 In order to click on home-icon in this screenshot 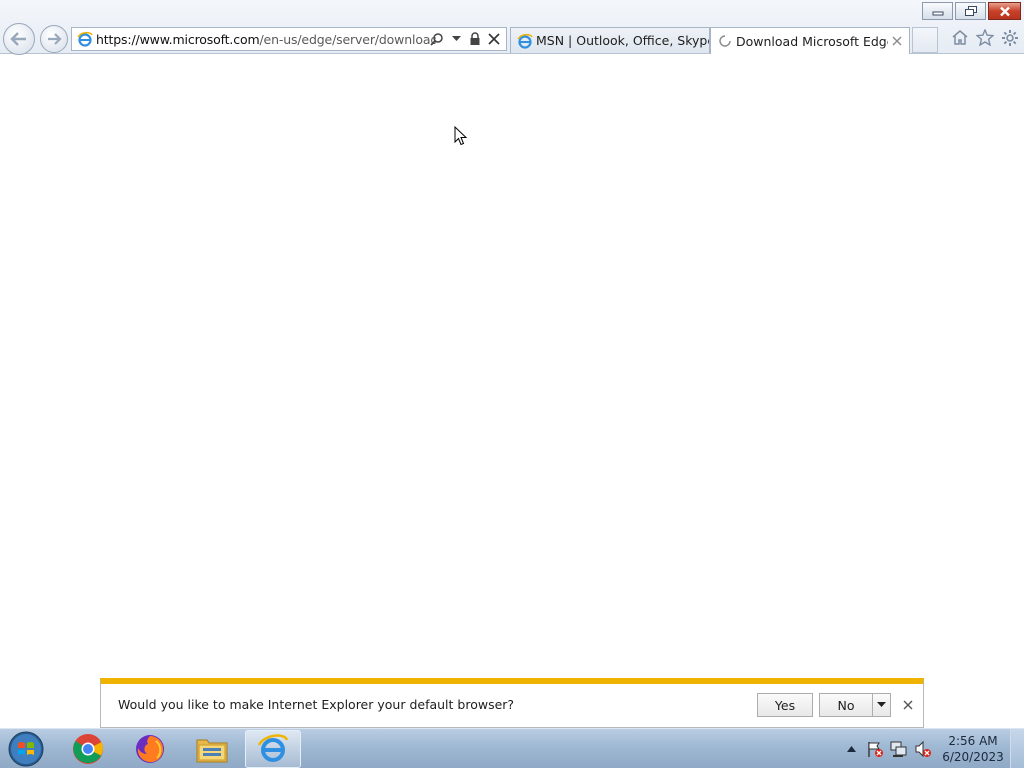, I will do `click(959, 37)`.